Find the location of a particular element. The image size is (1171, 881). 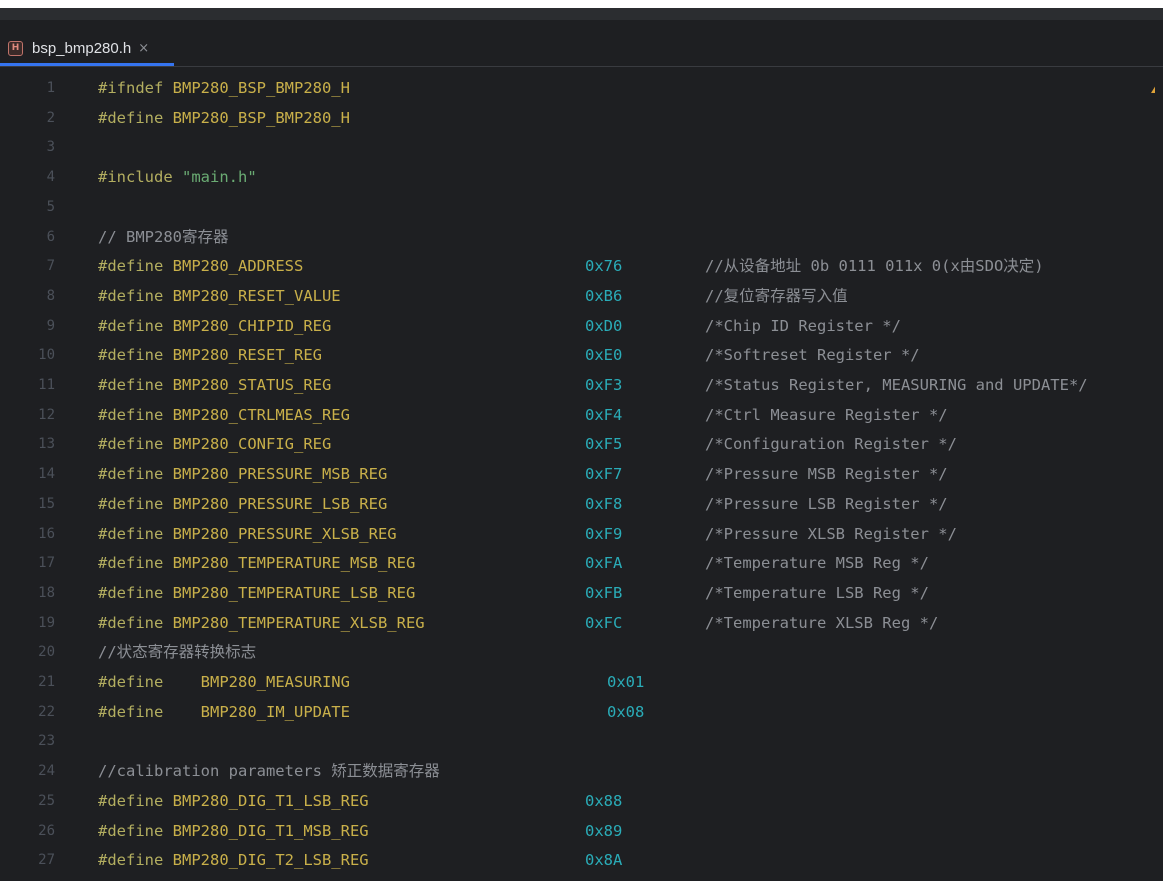

trailing-comment: /*Pressure XLSB Register */ is located at coordinates (831, 533).